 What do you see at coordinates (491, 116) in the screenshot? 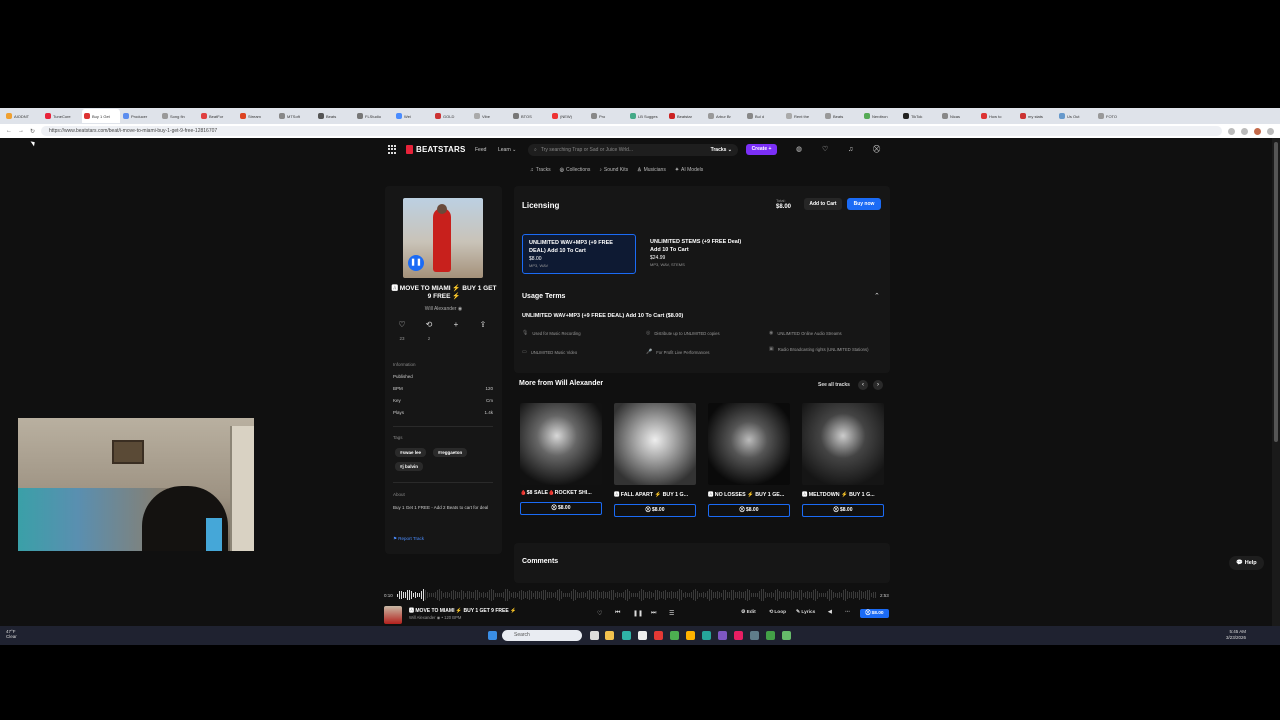
I see `browser-tab: Vibe` at bounding box center [491, 116].